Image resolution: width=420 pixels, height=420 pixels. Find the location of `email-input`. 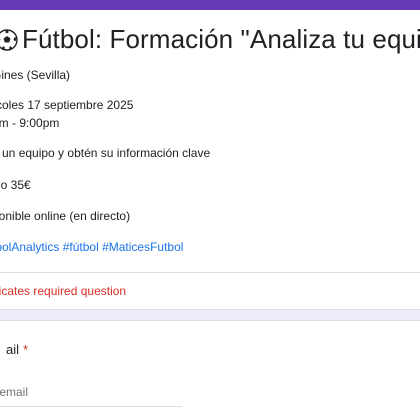

email-input is located at coordinates (91, 394).